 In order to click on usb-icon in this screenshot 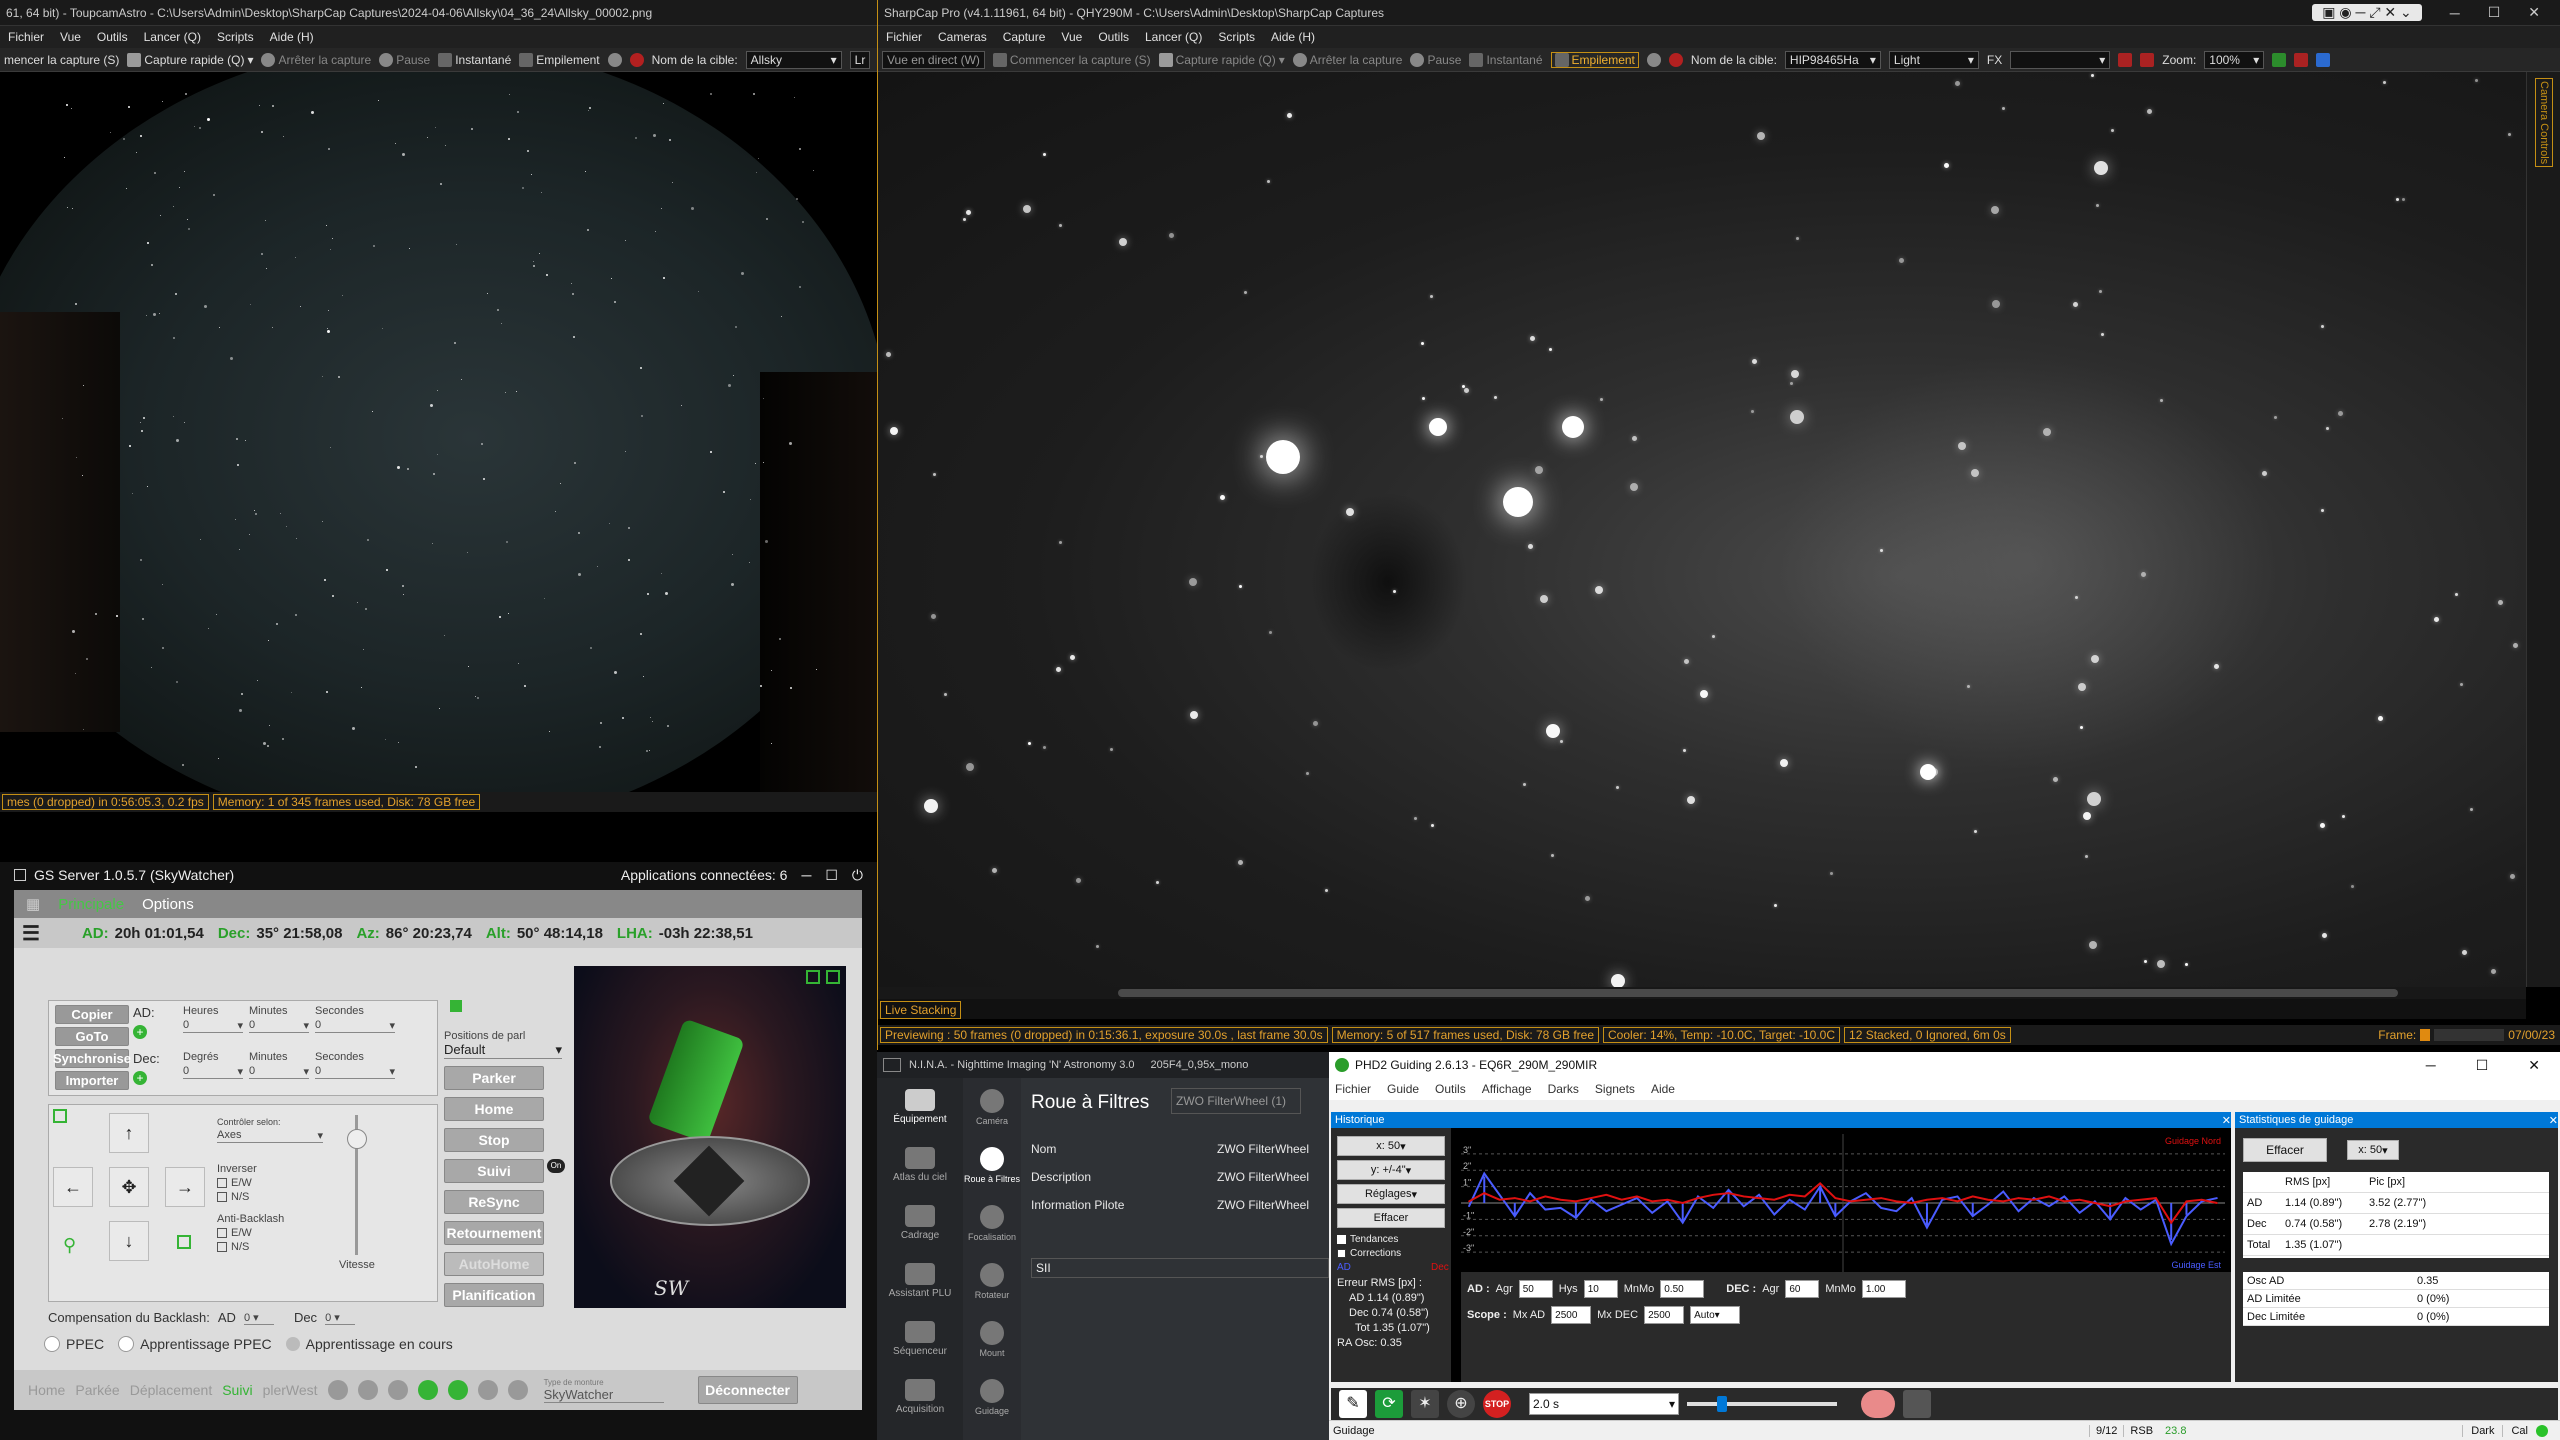, I will do `click(427, 1390)`.